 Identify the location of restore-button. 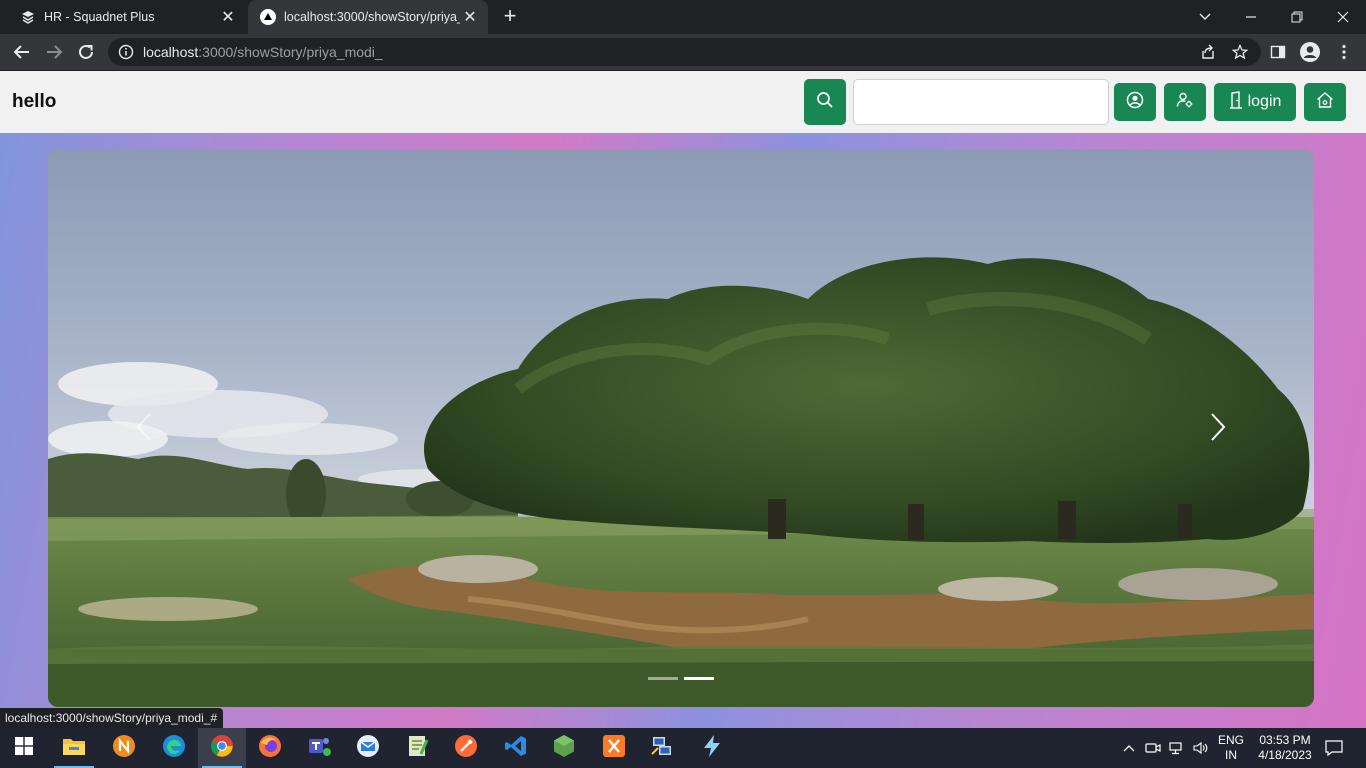
(1297, 17).